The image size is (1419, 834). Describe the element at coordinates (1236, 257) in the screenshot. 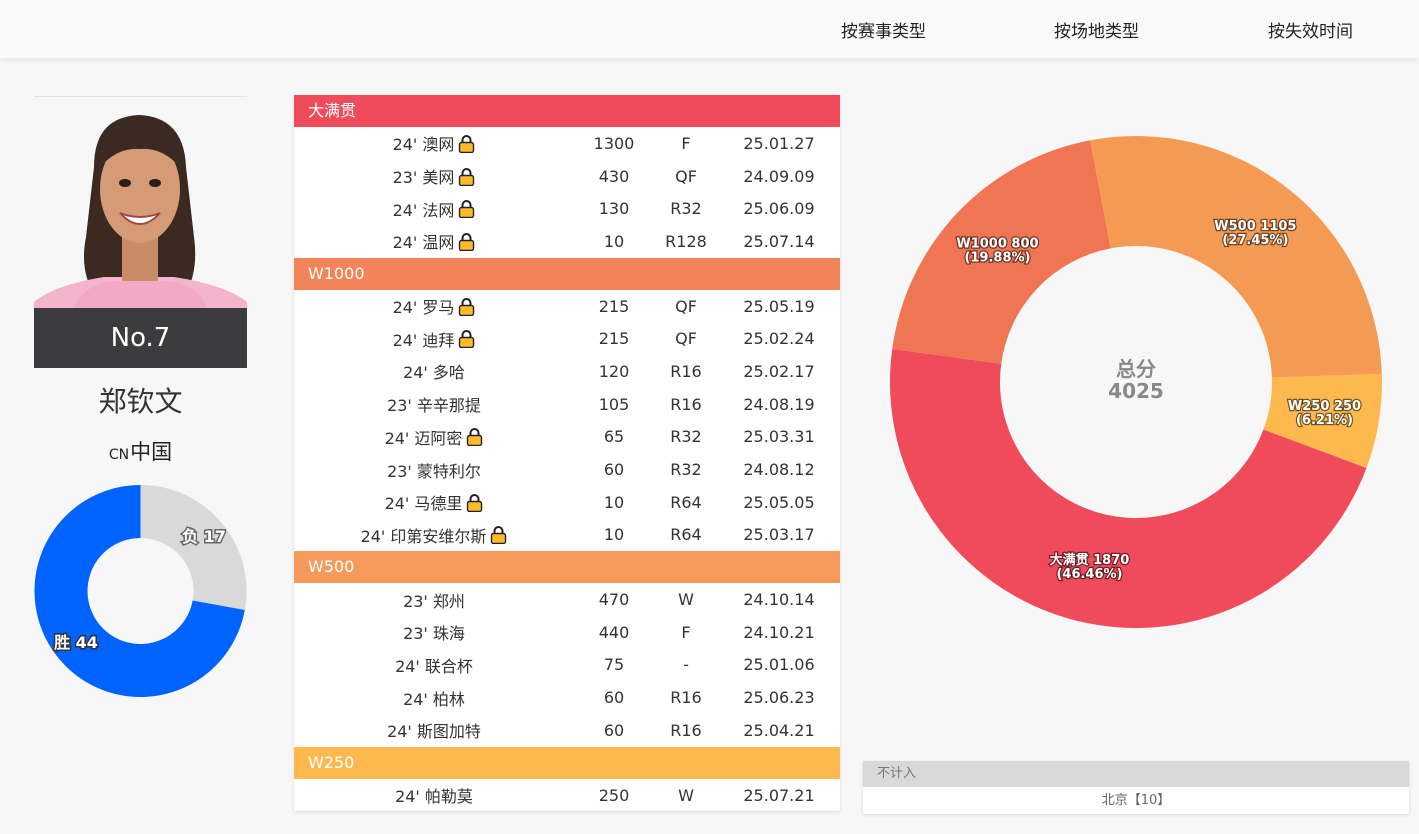

I see `slice-W500` at that location.